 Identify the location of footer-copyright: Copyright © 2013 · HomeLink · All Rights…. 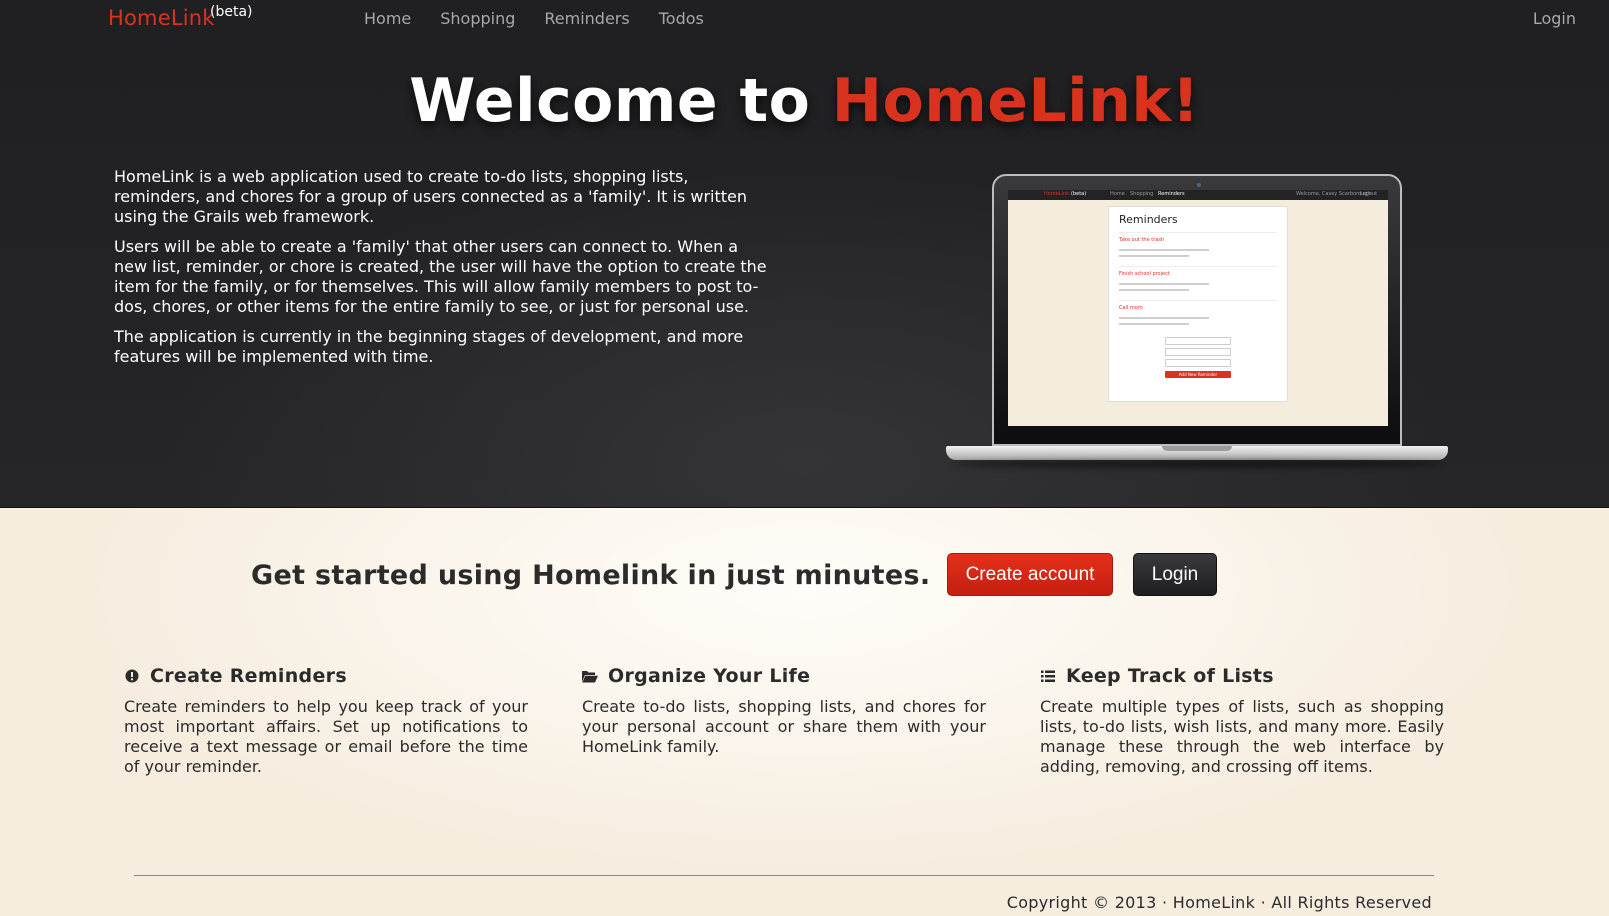
(1219, 902).